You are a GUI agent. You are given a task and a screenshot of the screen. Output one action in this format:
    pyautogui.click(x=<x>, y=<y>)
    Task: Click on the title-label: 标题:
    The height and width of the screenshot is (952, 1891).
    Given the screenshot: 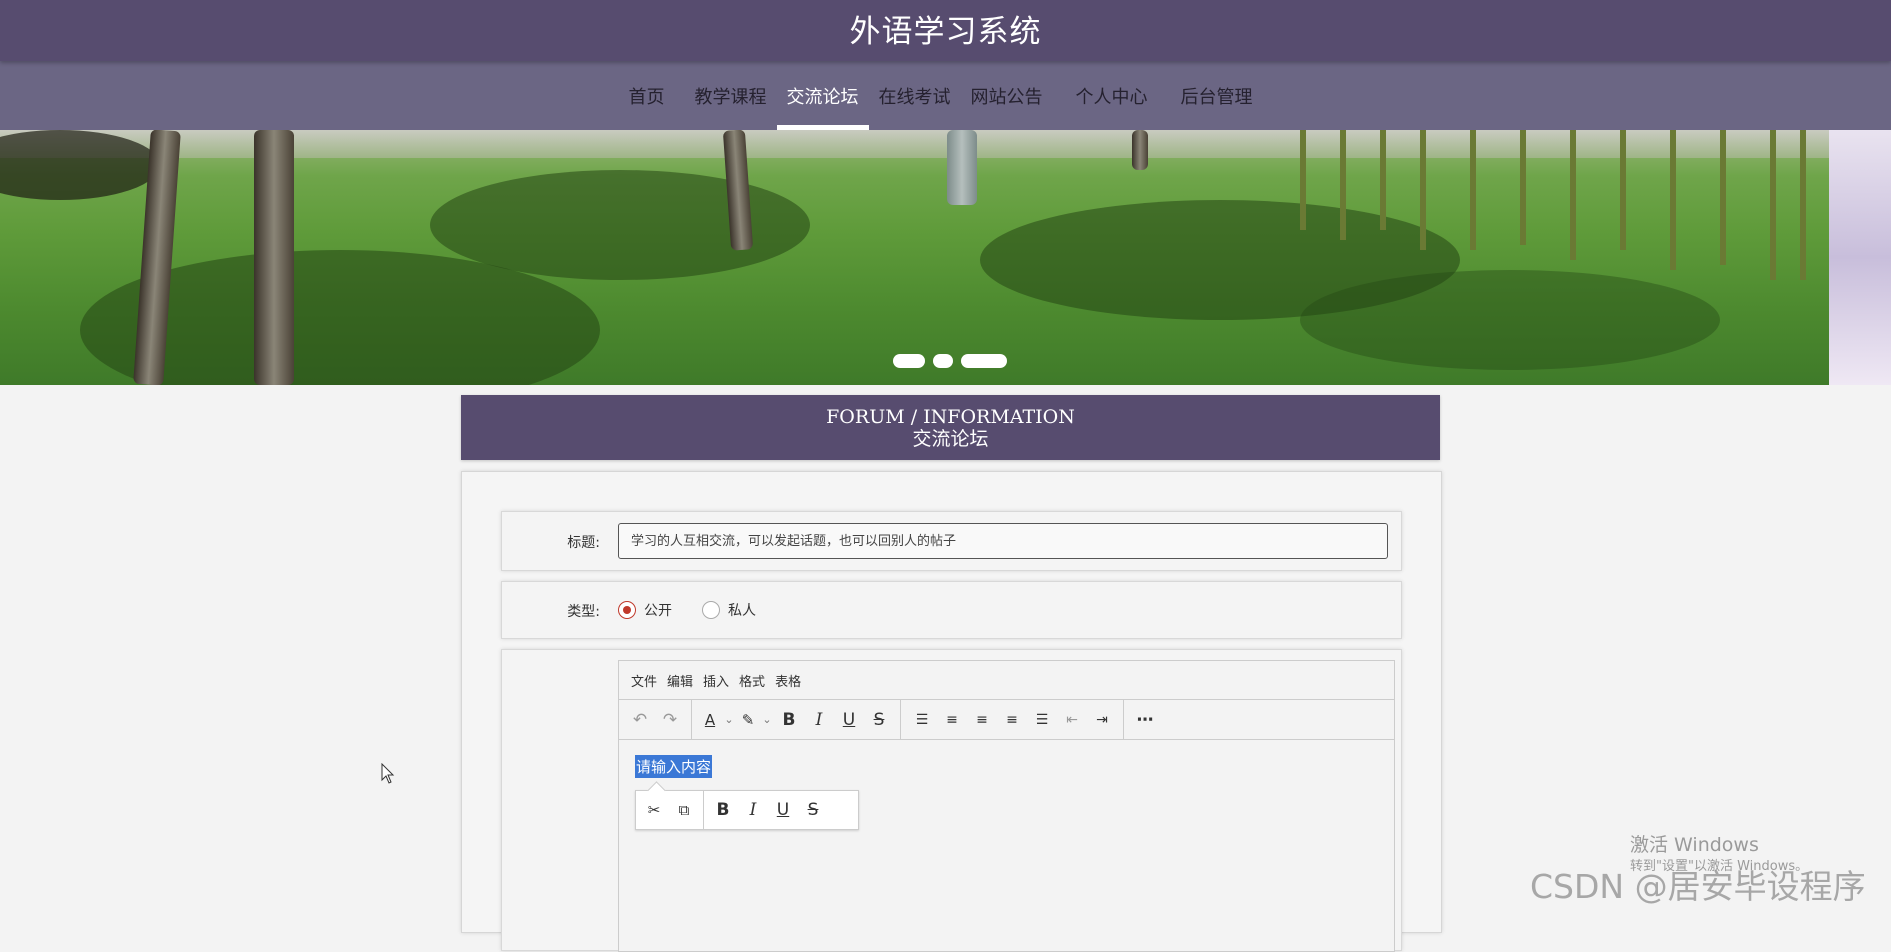 What is the action you would take?
    pyautogui.click(x=583, y=543)
    